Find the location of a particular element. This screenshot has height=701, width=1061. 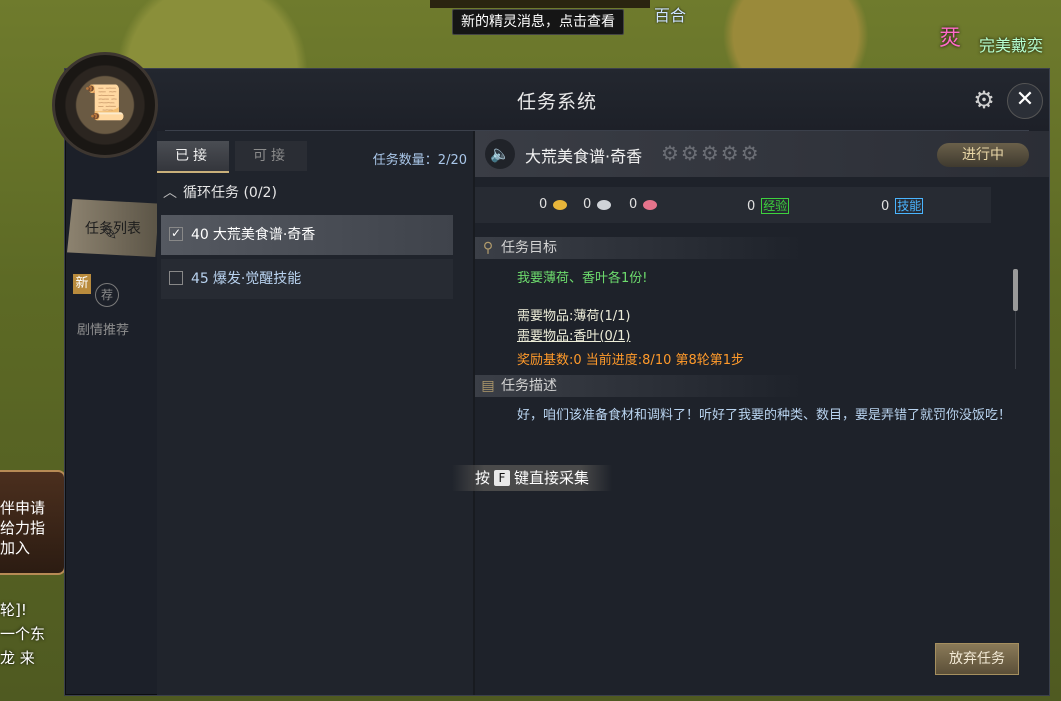

reward-skill: 0 技能 is located at coordinates (902, 205).